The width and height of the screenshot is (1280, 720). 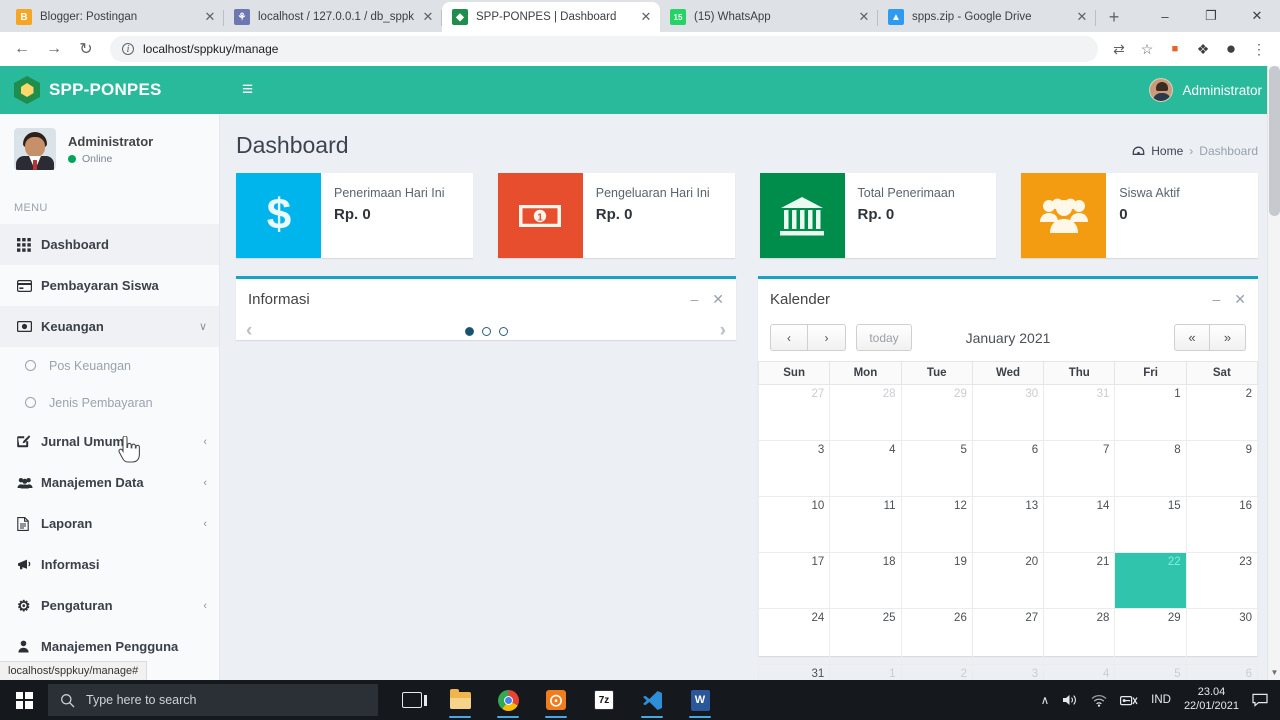 I want to click on windows-start-icon, so click(x=24, y=700).